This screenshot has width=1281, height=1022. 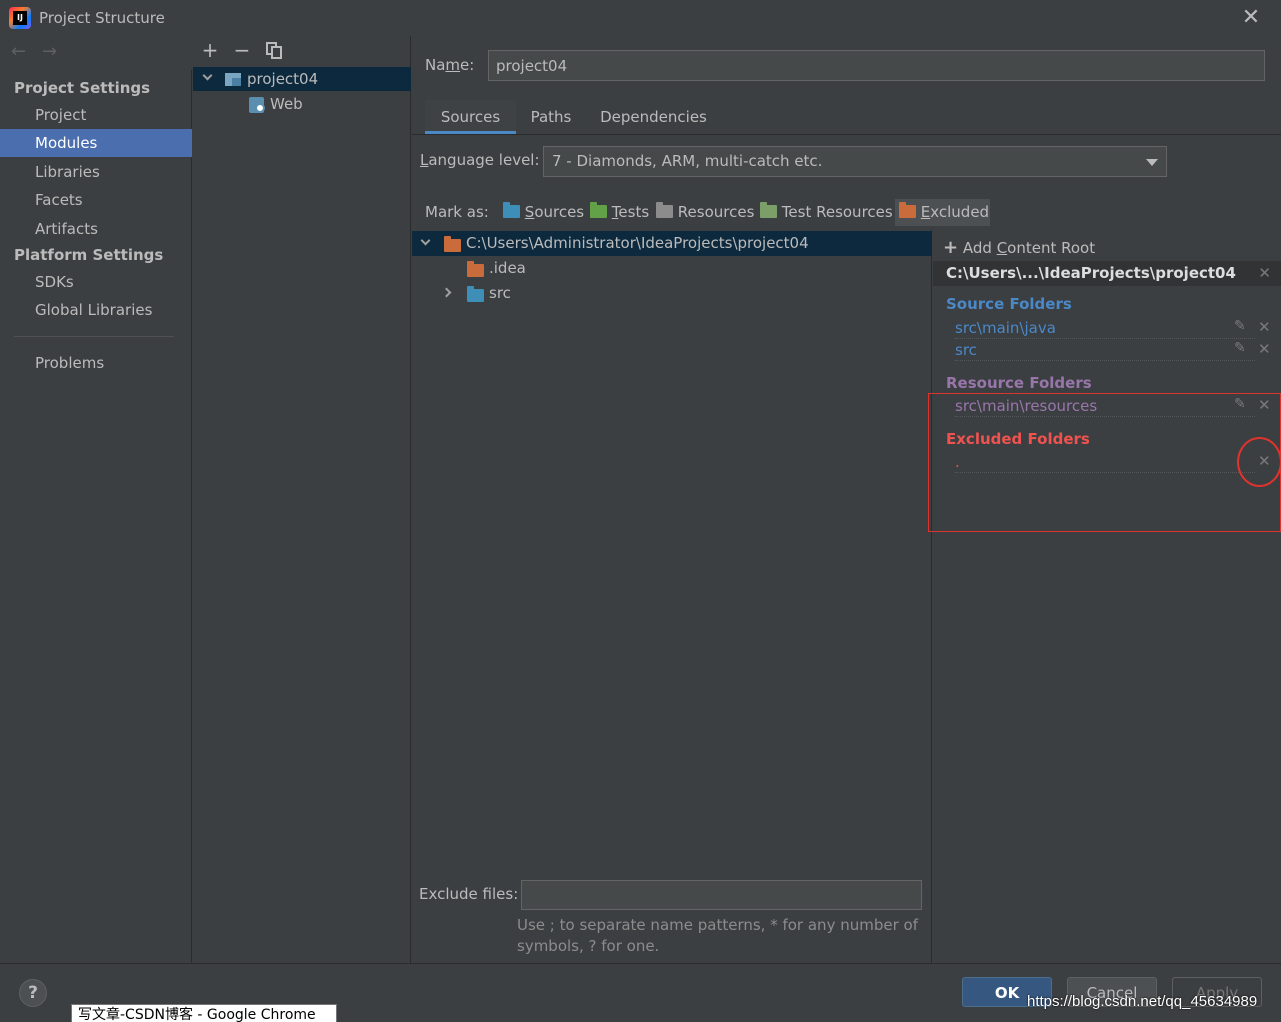 I want to click on plus-icon: +, so click(x=951, y=247).